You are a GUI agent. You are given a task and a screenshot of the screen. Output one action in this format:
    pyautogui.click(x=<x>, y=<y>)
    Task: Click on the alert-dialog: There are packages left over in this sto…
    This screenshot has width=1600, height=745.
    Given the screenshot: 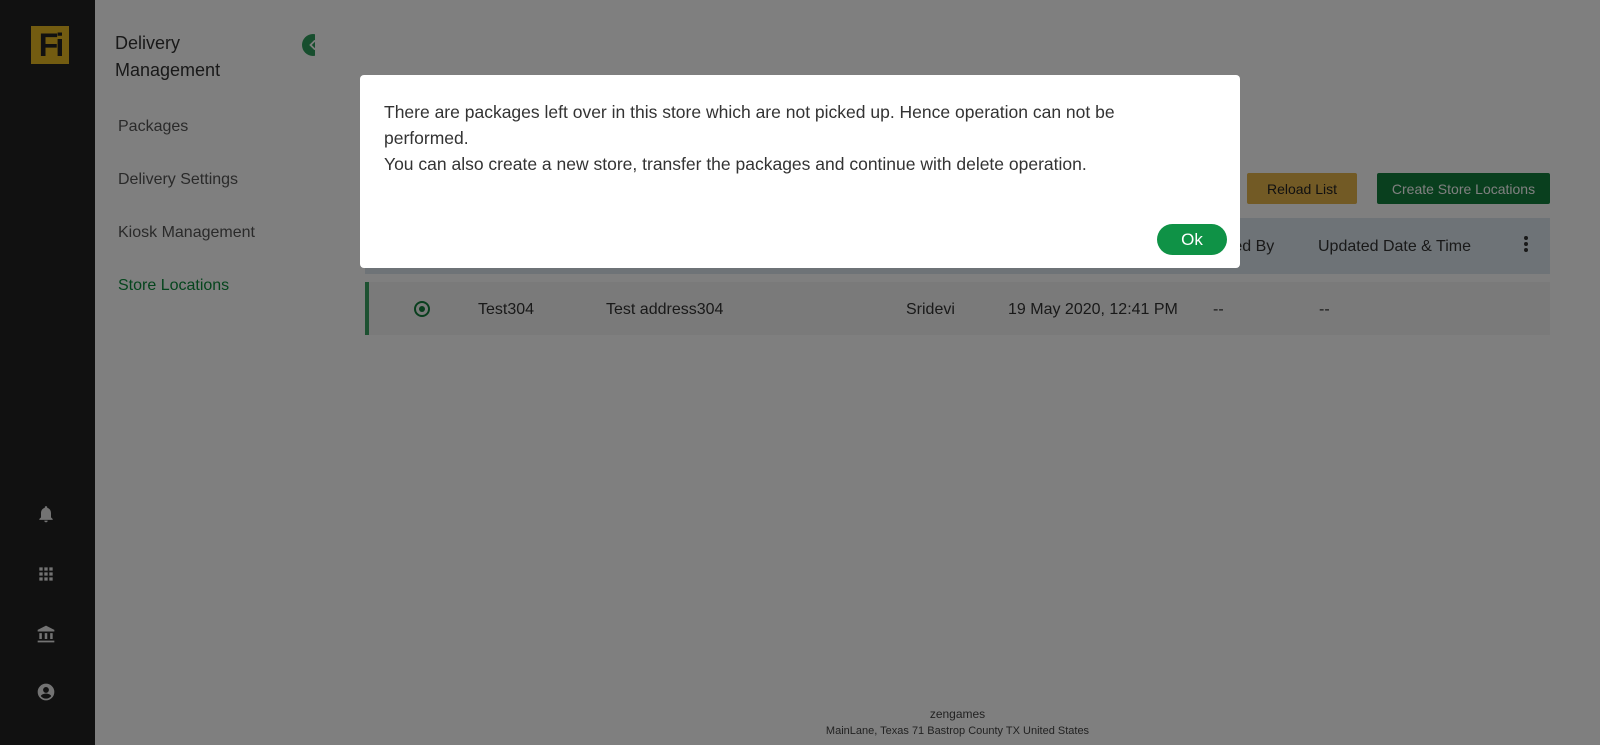 What is the action you would take?
    pyautogui.click(x=800, y=171)
    